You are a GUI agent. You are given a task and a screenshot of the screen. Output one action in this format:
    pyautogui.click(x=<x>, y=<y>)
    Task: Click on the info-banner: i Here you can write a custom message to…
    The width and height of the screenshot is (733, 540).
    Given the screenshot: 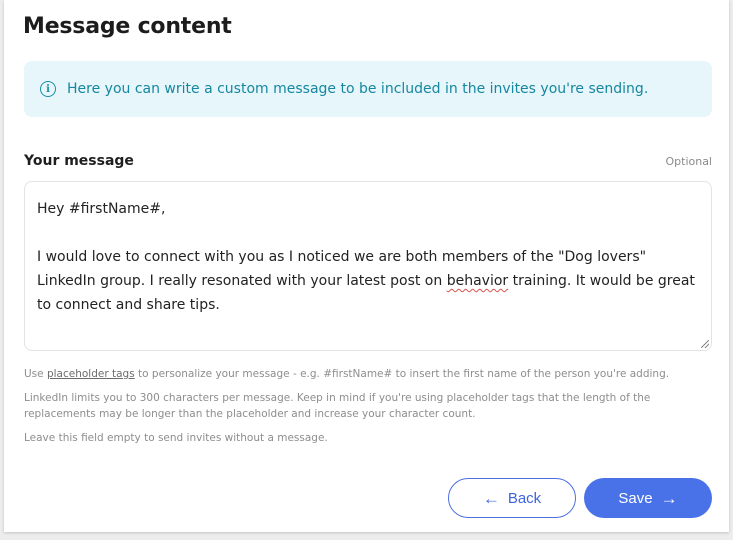 What is the action you would take?
    pyautogui.click(x=368, y=89)
    